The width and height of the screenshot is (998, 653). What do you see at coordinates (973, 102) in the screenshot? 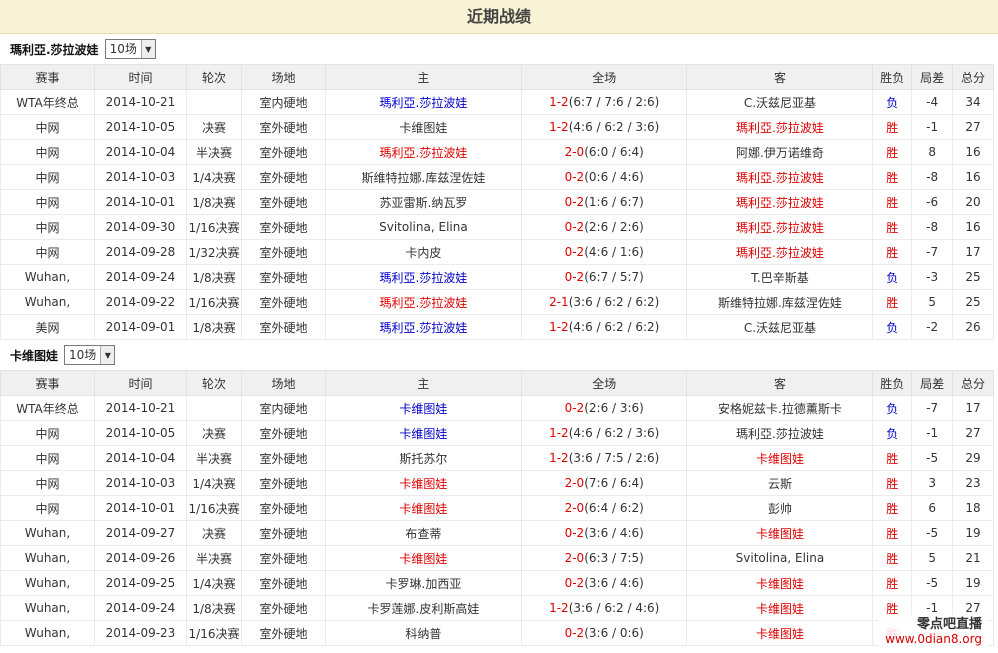
I see `total-cell: 34` at bounding box center [973, 102].